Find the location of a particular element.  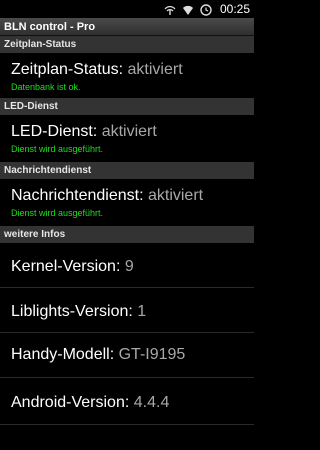

liblights-version-item: Liblights-Version: 1 is located at coordinates (127, 312).